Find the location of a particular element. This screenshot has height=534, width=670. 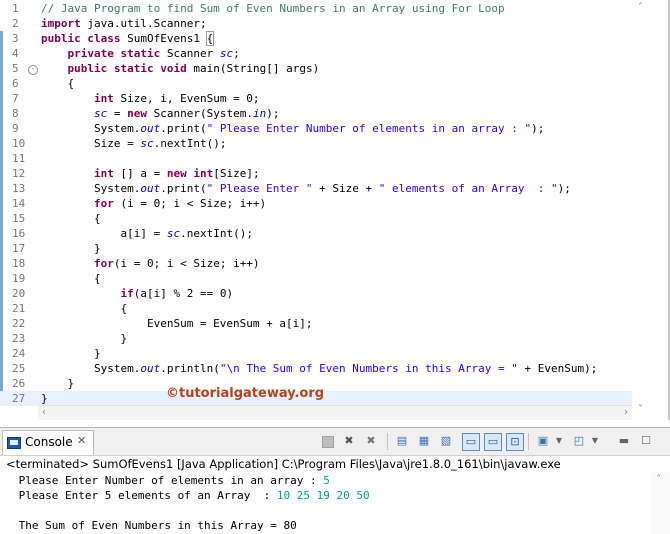

code-token: System. is located at coordinates (91, 188).